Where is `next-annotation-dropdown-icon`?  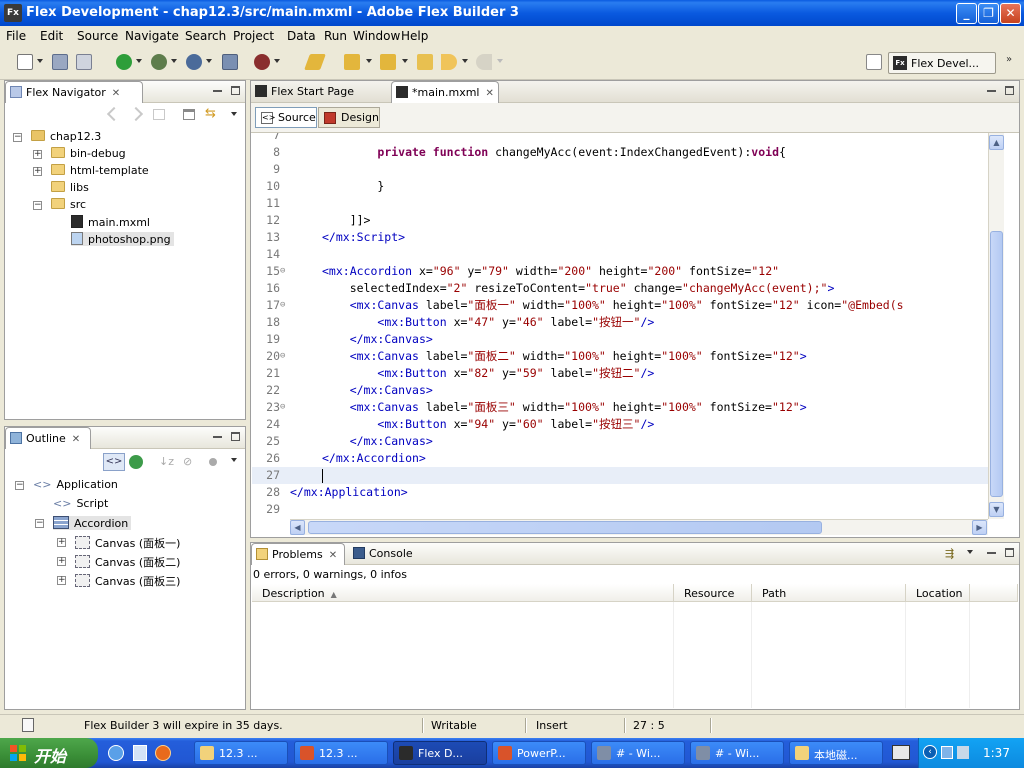 next-annotation-dropdown-icon is located at coordinates (369, 61).